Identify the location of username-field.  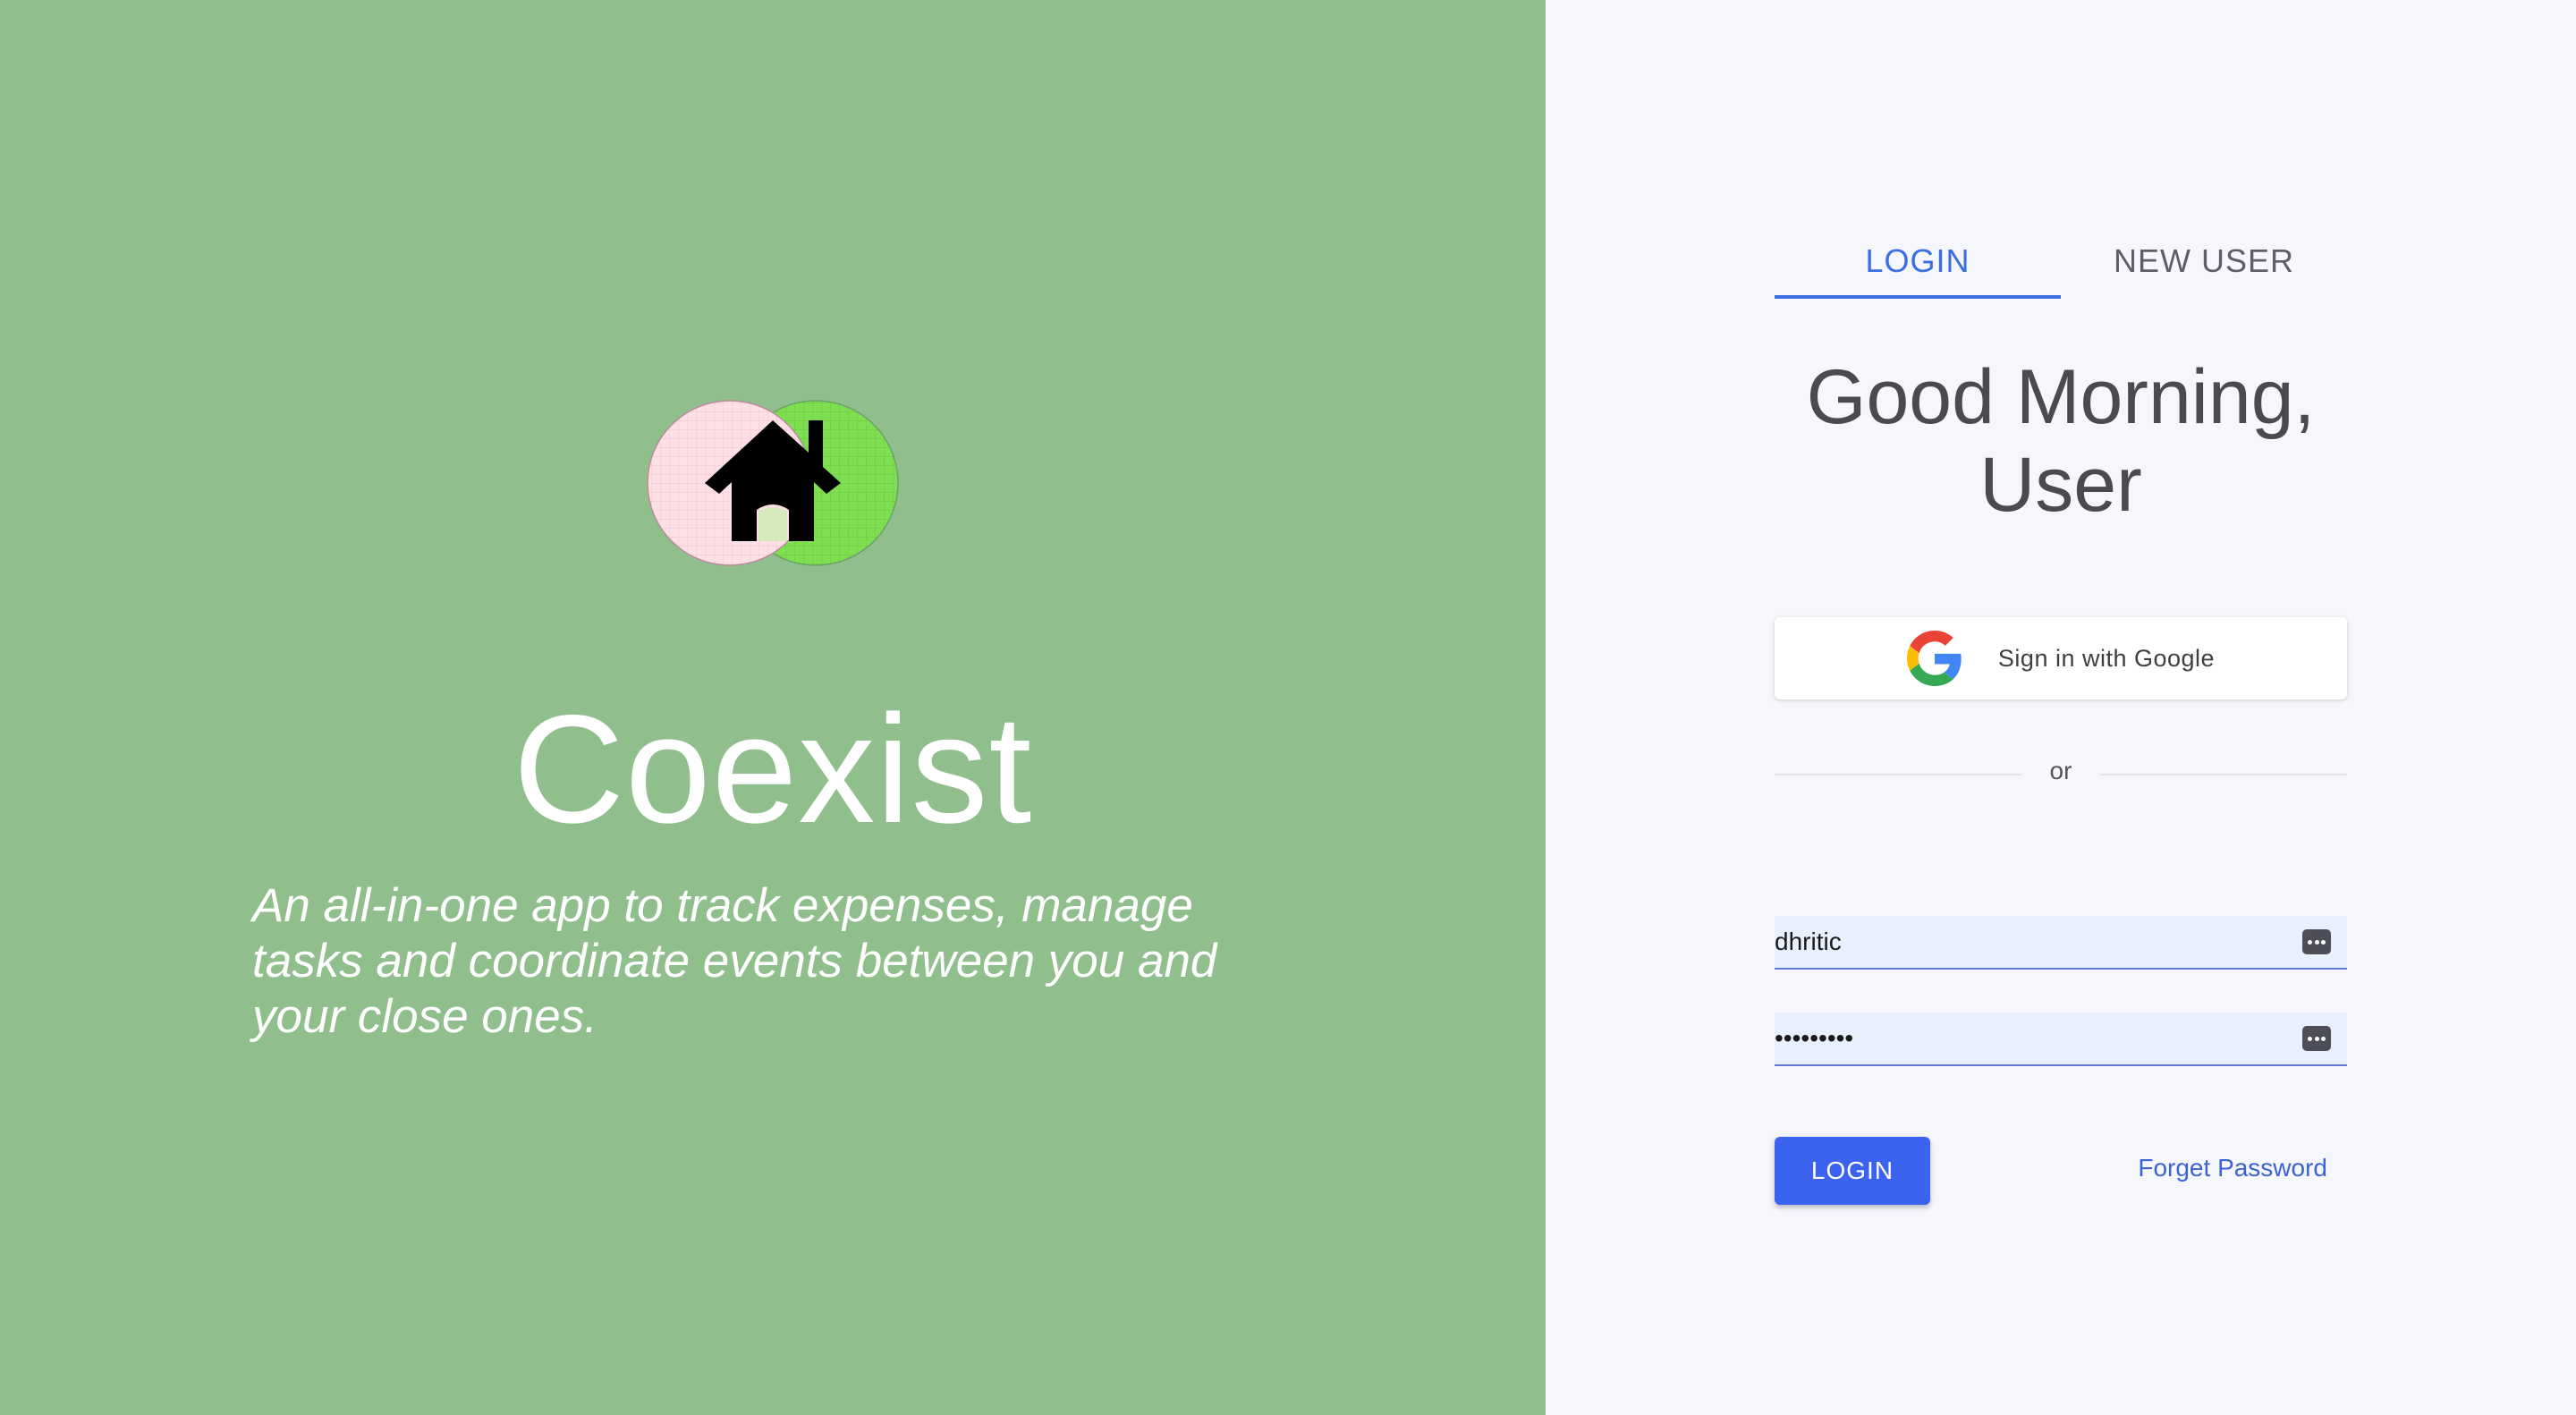
(2061, 943).